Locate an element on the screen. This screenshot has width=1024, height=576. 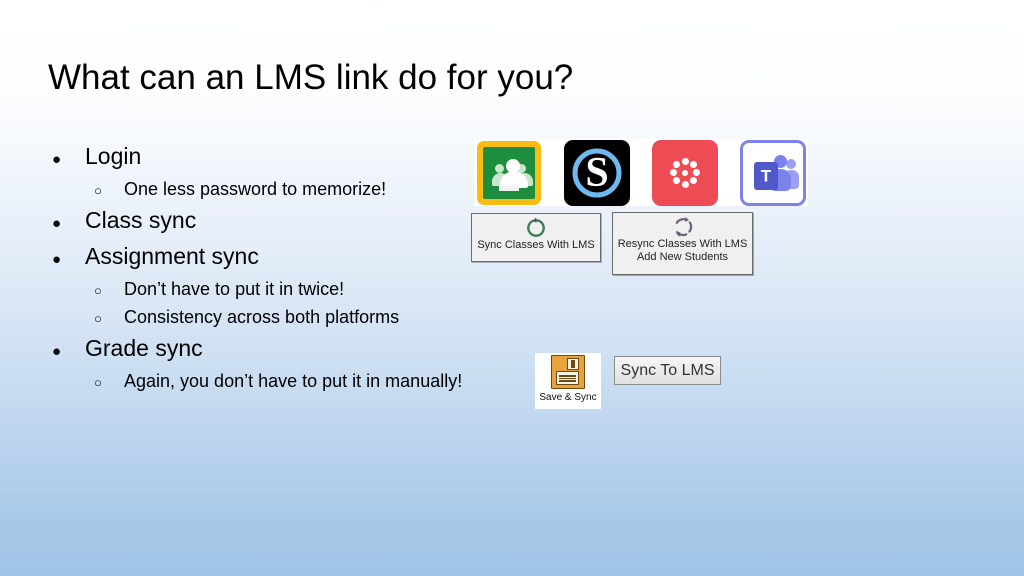
resync-classes-with-lms-button: Resync Classes With LMS Add New Students is located at coordinates (682, 243).